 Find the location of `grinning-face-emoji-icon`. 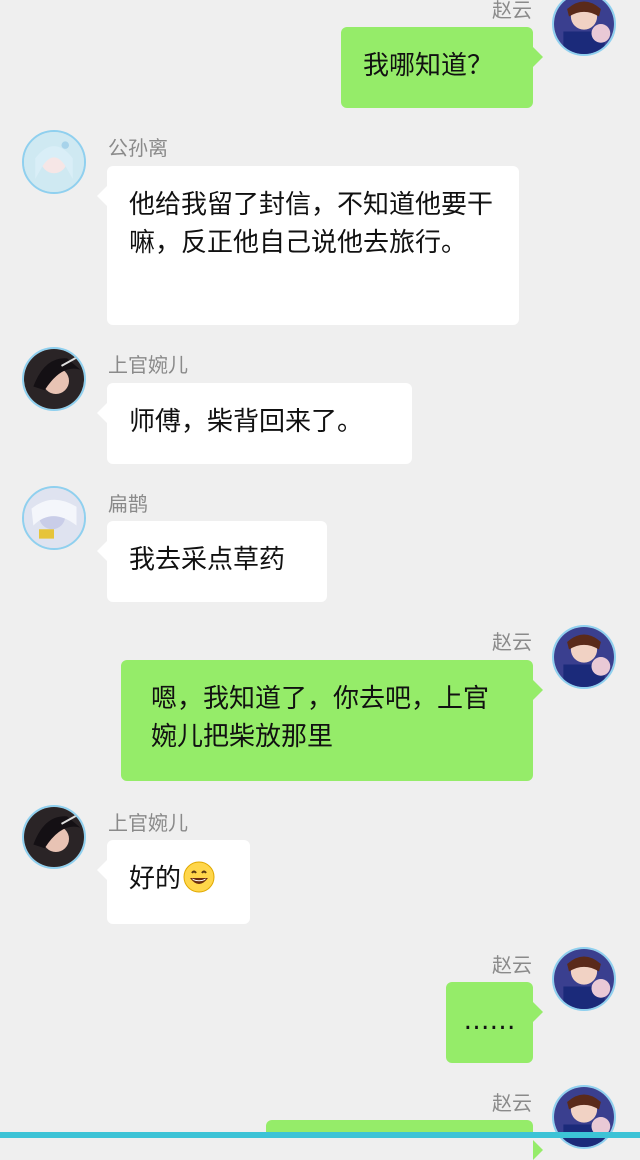

grinning-face-emoji-icon is located at coordinates (199, 877).